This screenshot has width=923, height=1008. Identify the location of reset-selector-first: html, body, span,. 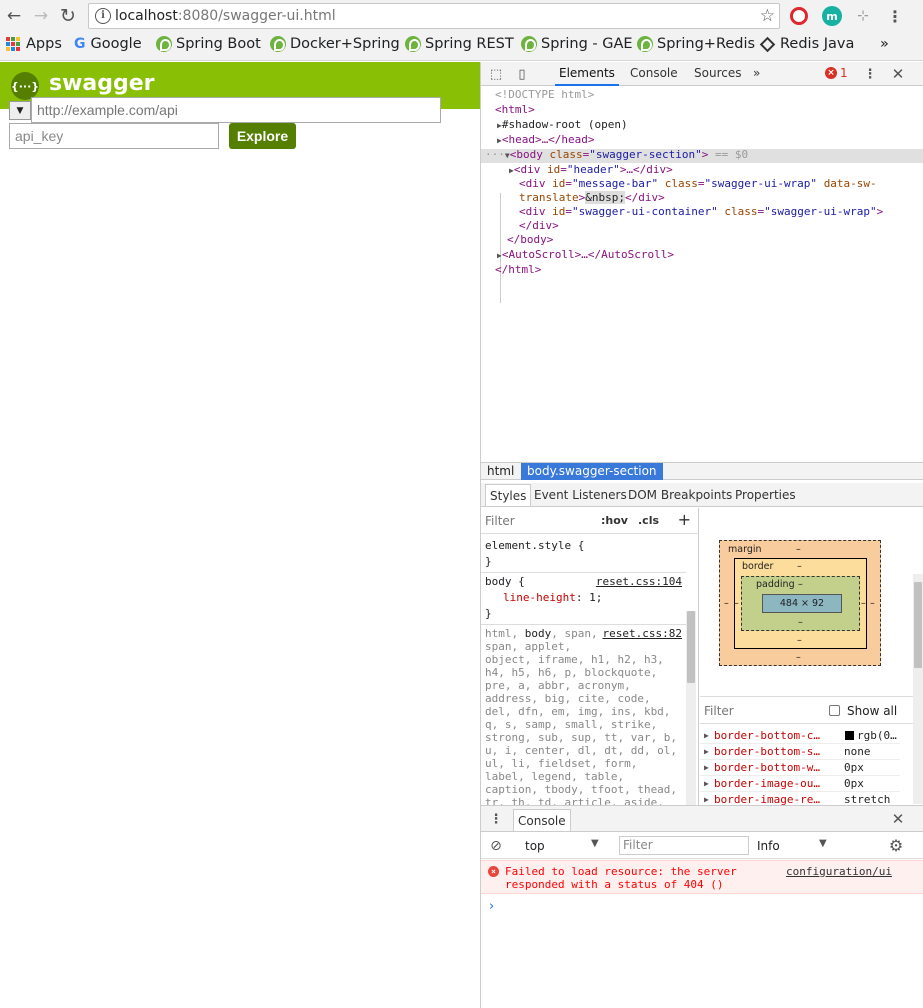
(541, 633).